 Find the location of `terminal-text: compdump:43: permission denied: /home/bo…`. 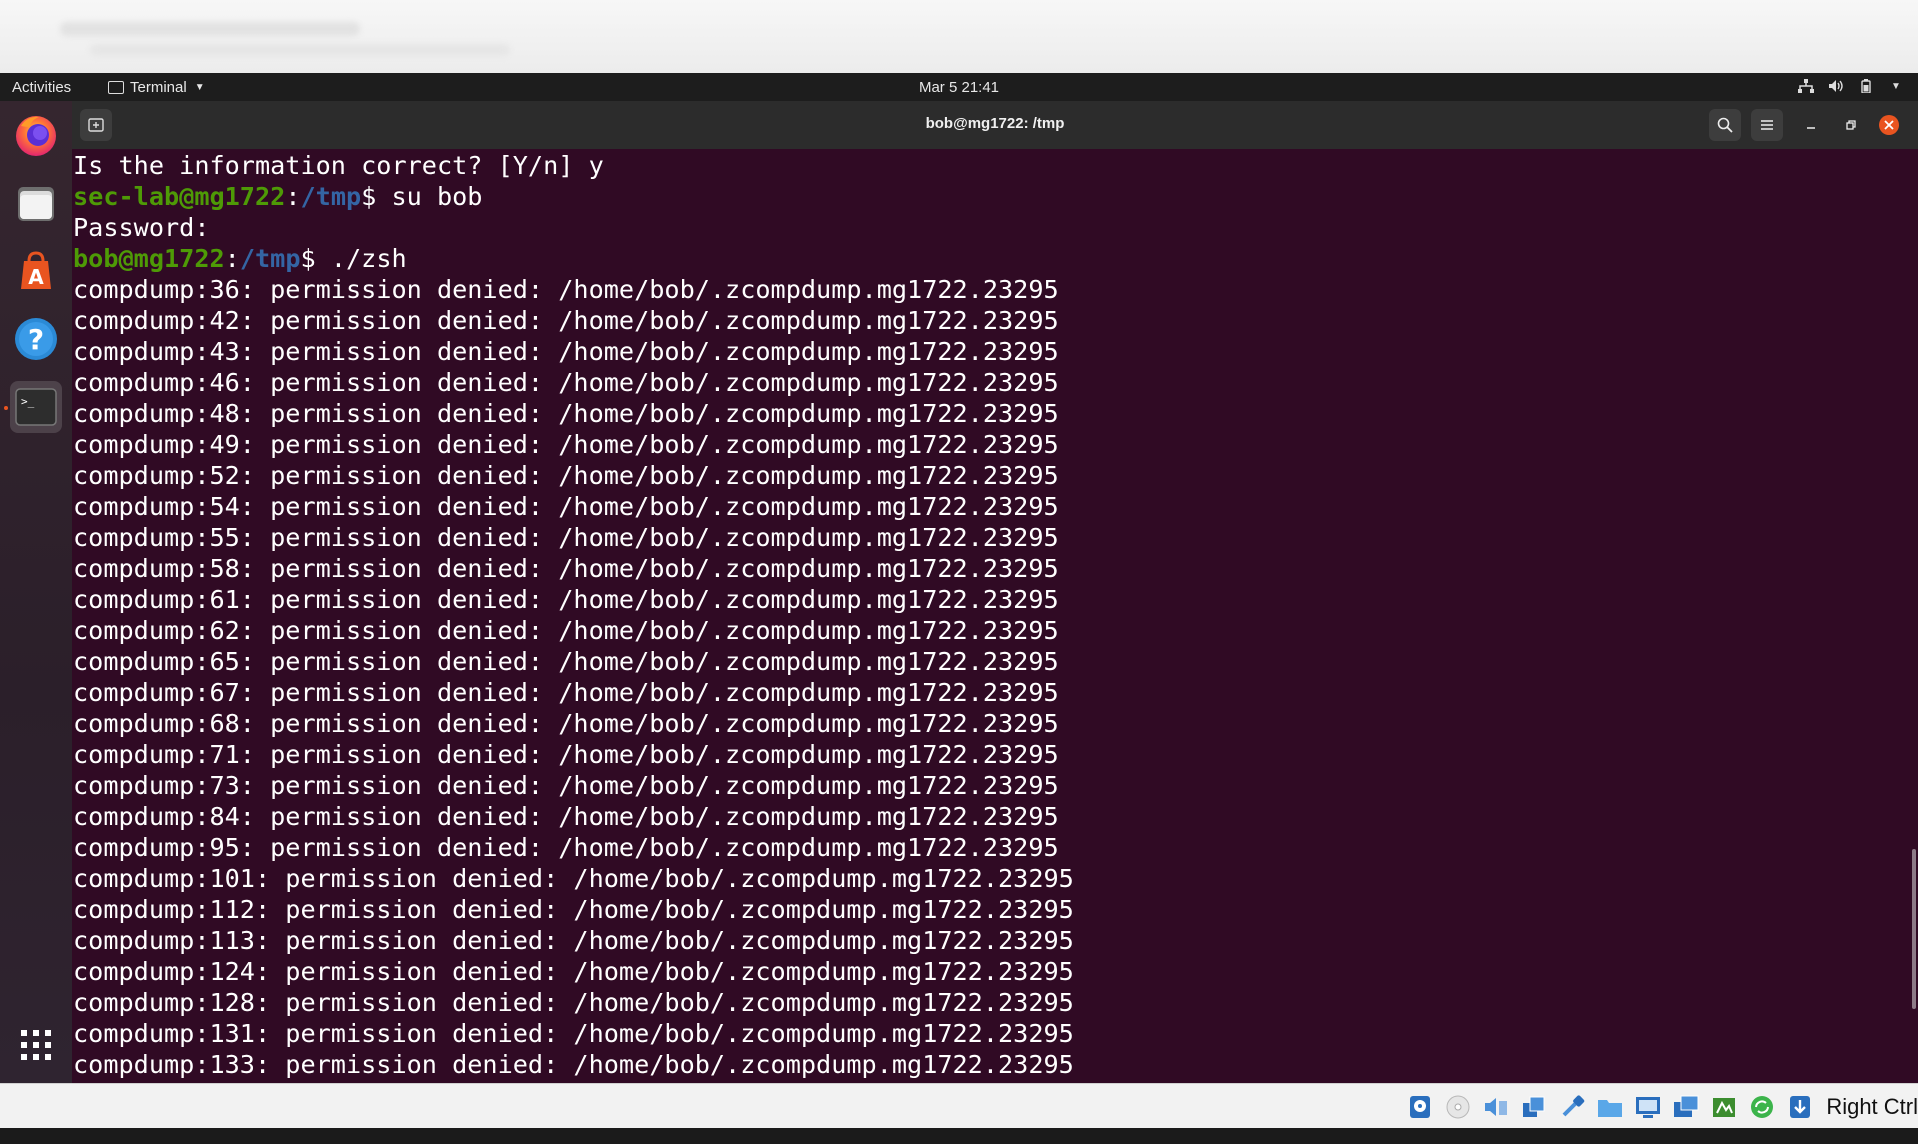

terminal-text: compdump:43: permission denied: /home/bo… is located at coordinates (566, 351).